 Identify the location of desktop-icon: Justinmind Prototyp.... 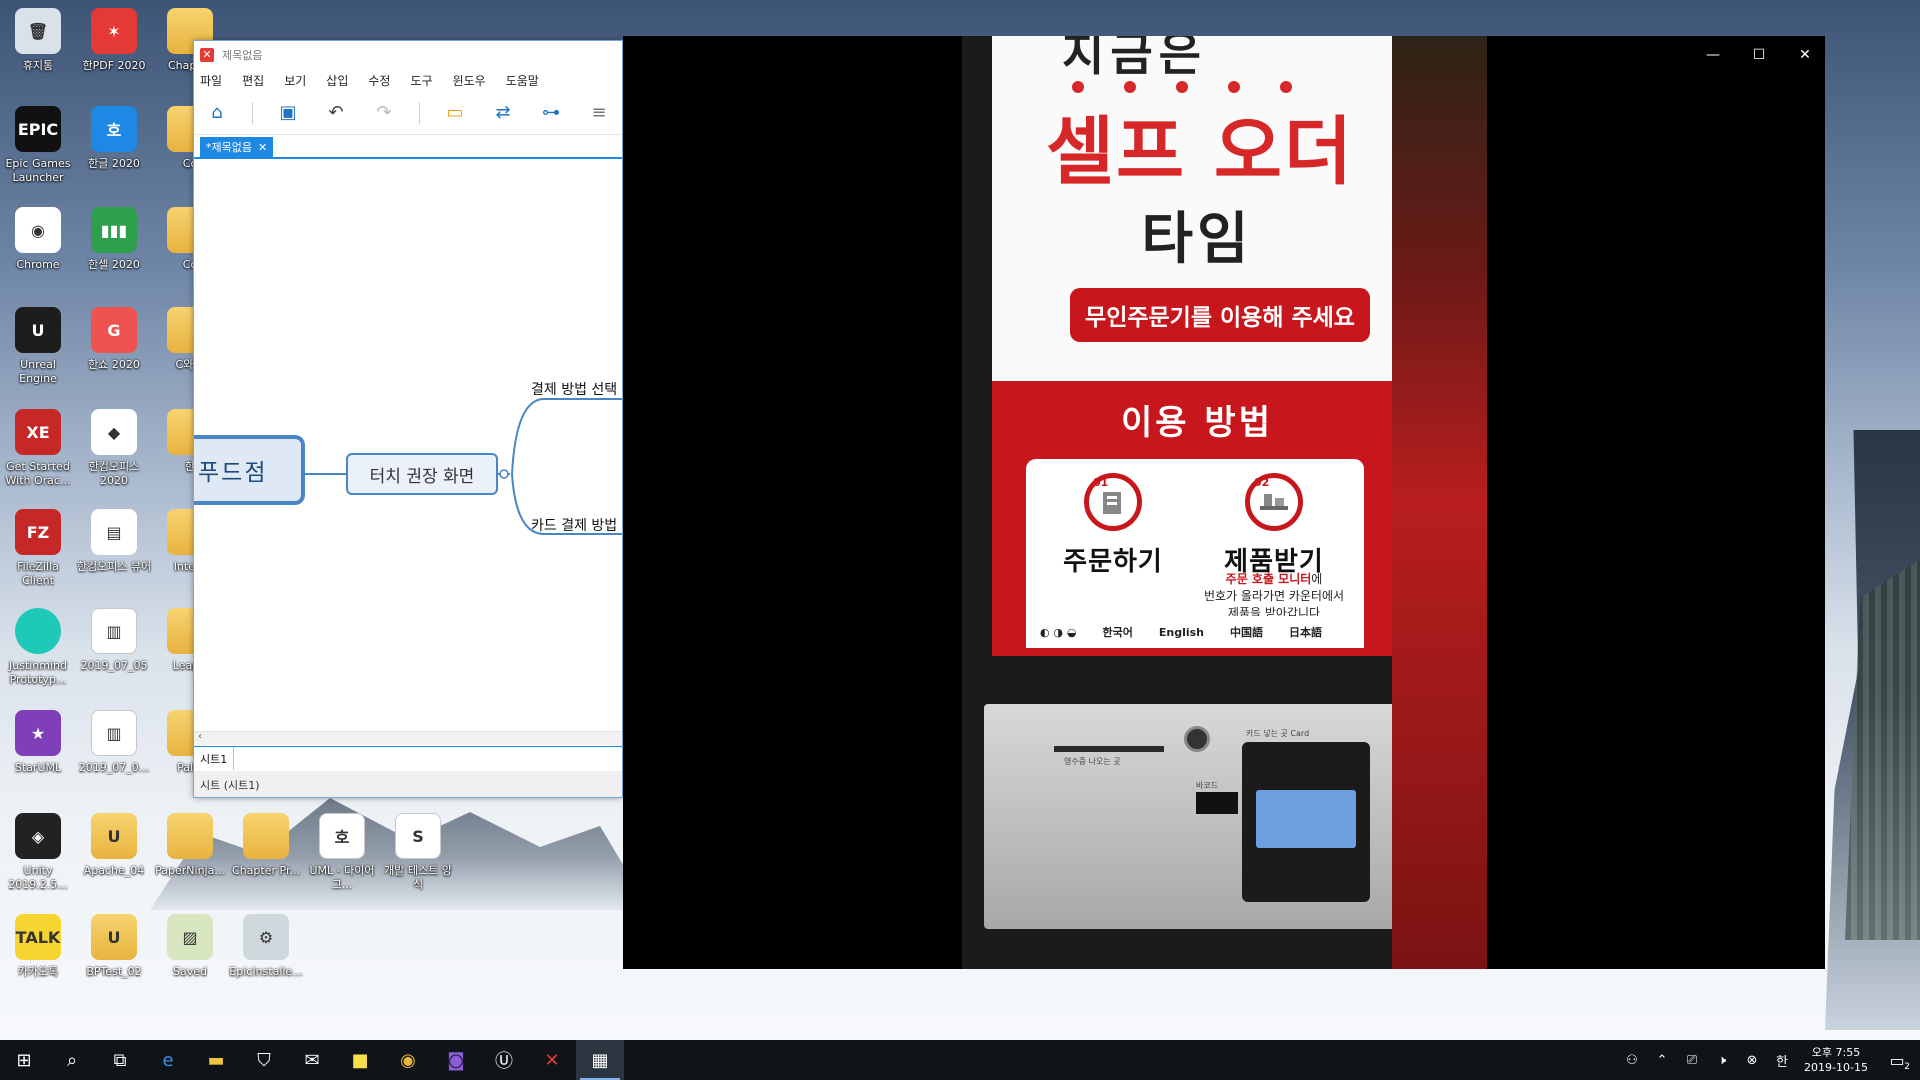
(38, 647).